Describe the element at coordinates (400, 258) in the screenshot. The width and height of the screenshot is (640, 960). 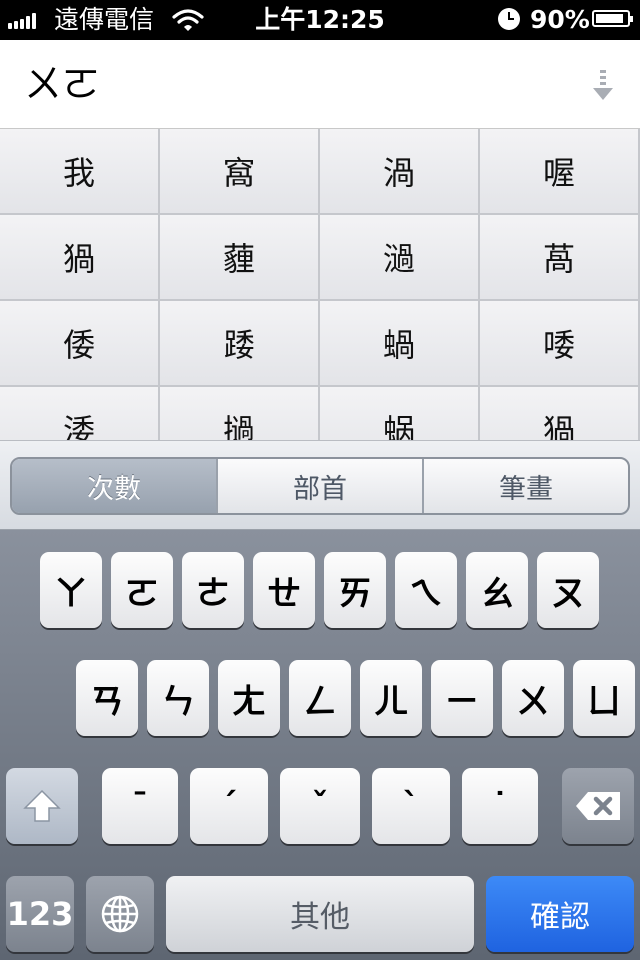
I see `candidate-cell: 濄` at that location.